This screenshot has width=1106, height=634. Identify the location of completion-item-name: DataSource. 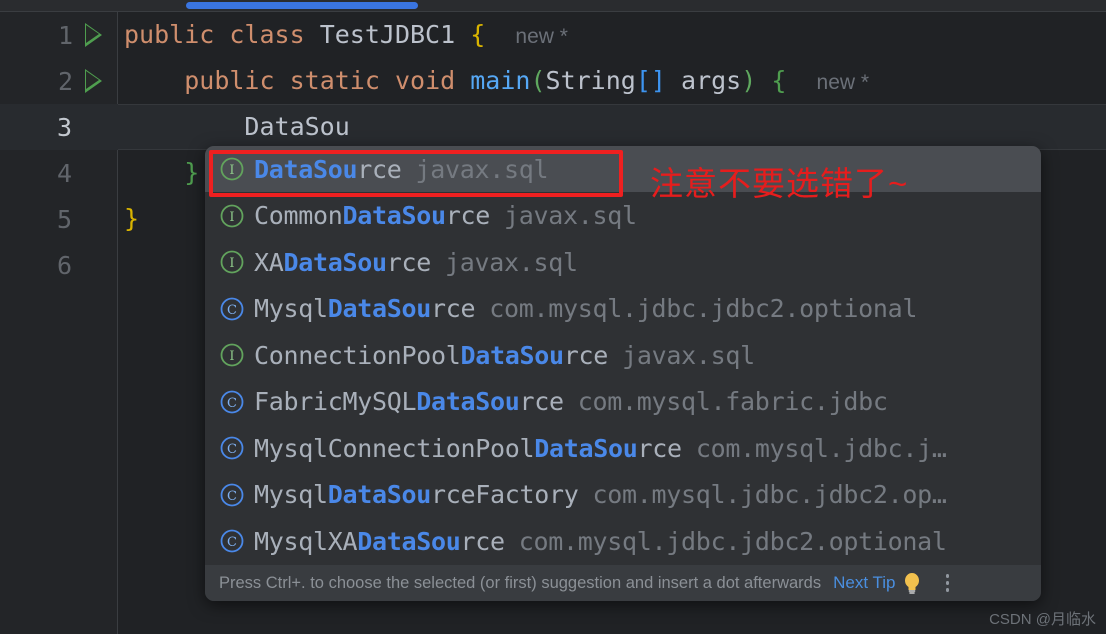
(328, 169).